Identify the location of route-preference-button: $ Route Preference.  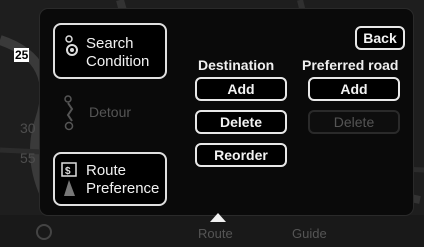
(110, 179).